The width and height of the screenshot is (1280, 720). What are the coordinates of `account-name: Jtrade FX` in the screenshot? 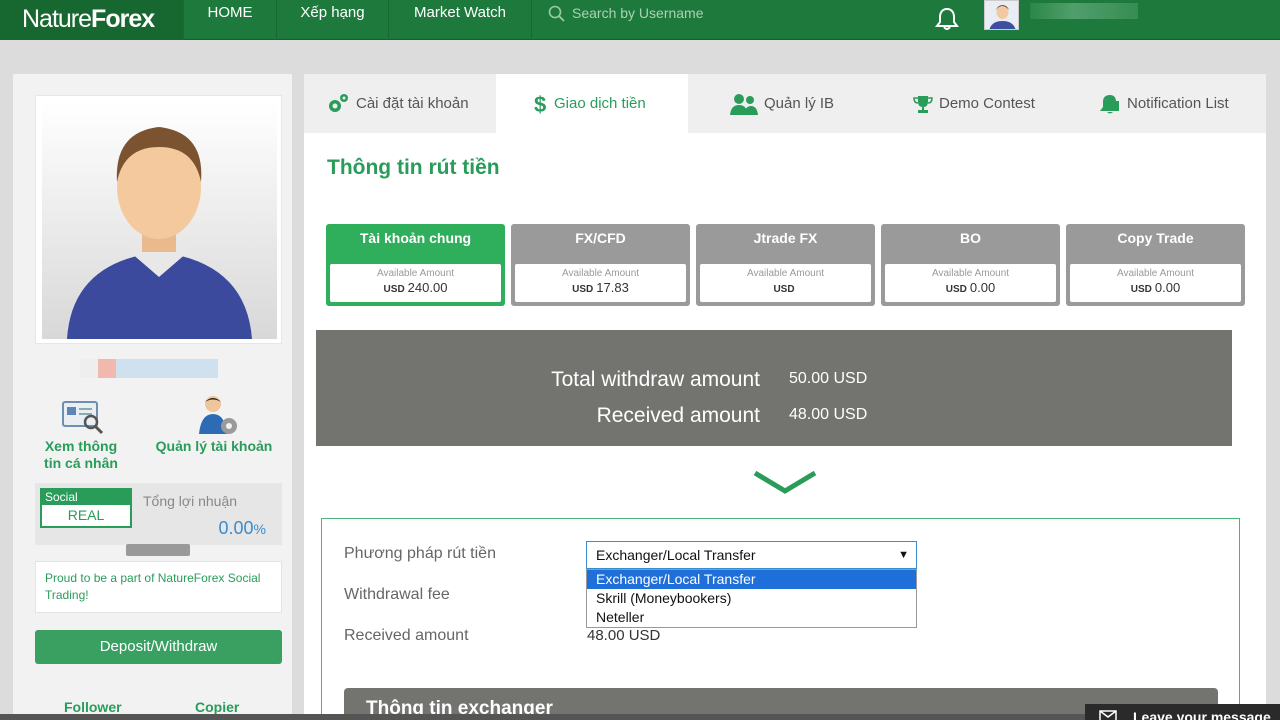 It's located at (785, 238).